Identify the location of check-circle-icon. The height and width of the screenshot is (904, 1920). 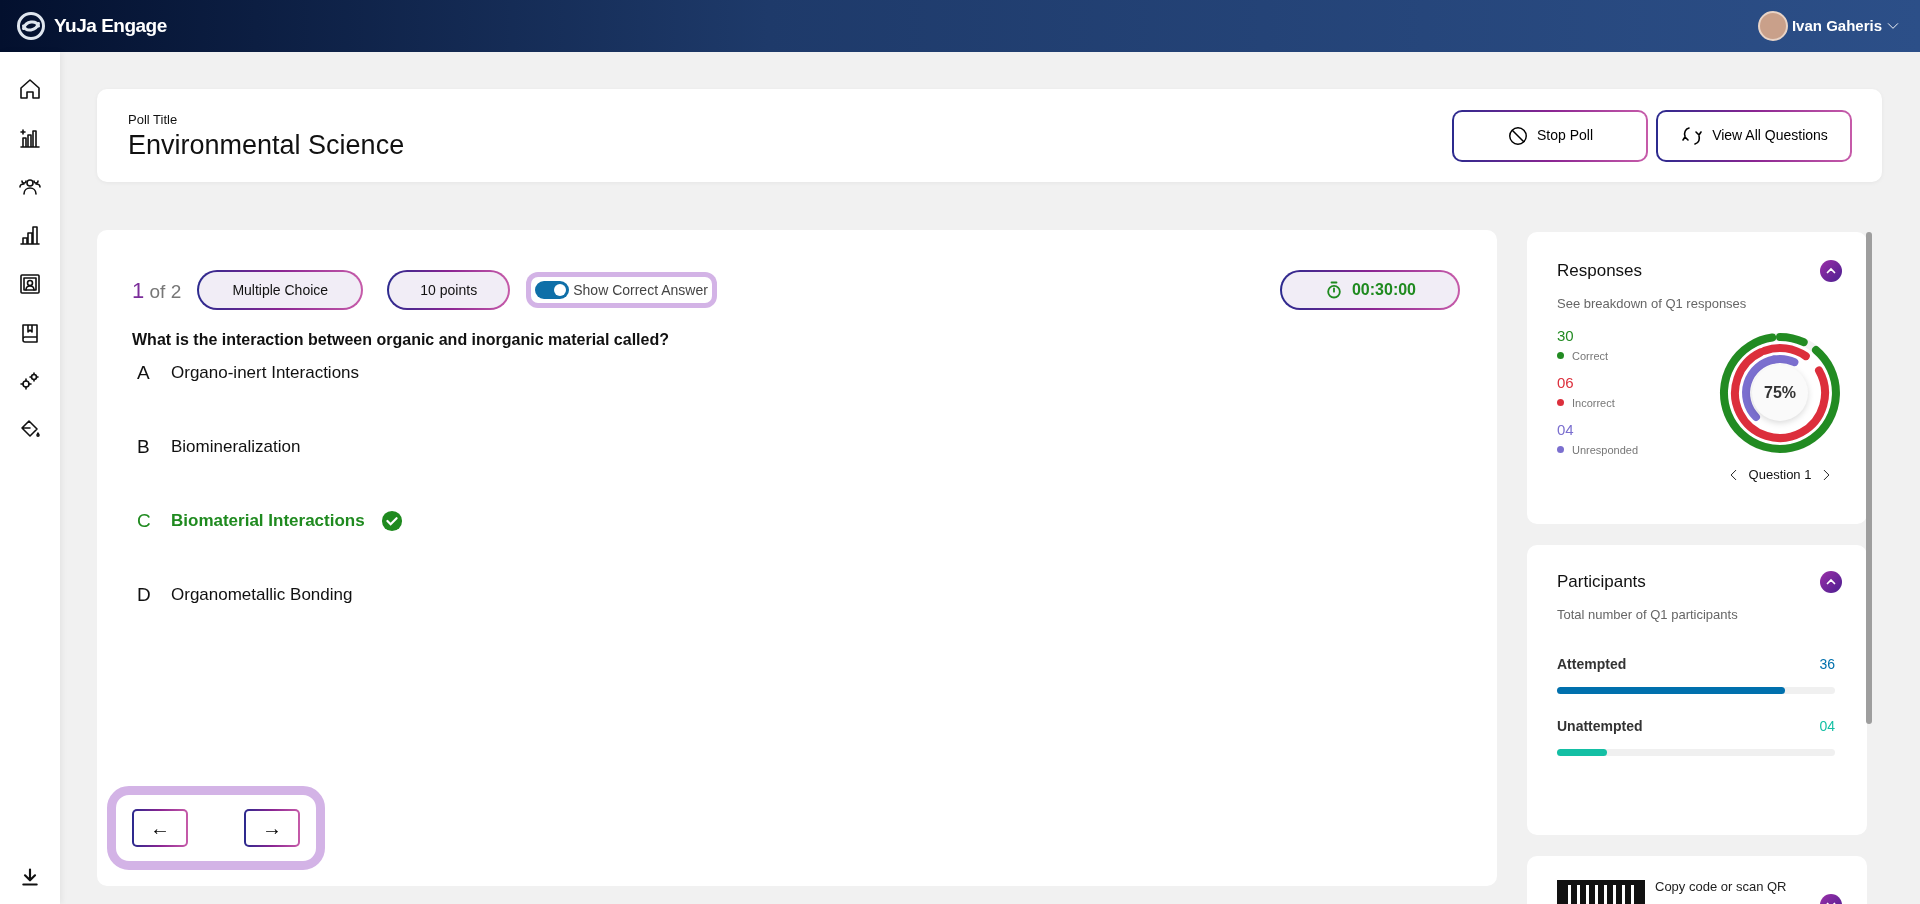
(391, 521).